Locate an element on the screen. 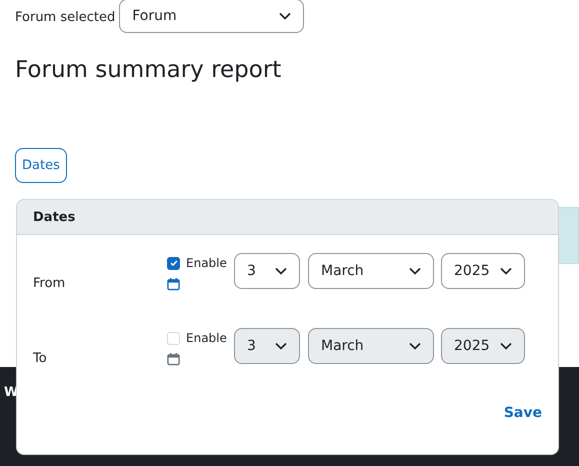 The image size is (579, 466). enable-checkbox is located at coordinates (173, 263).